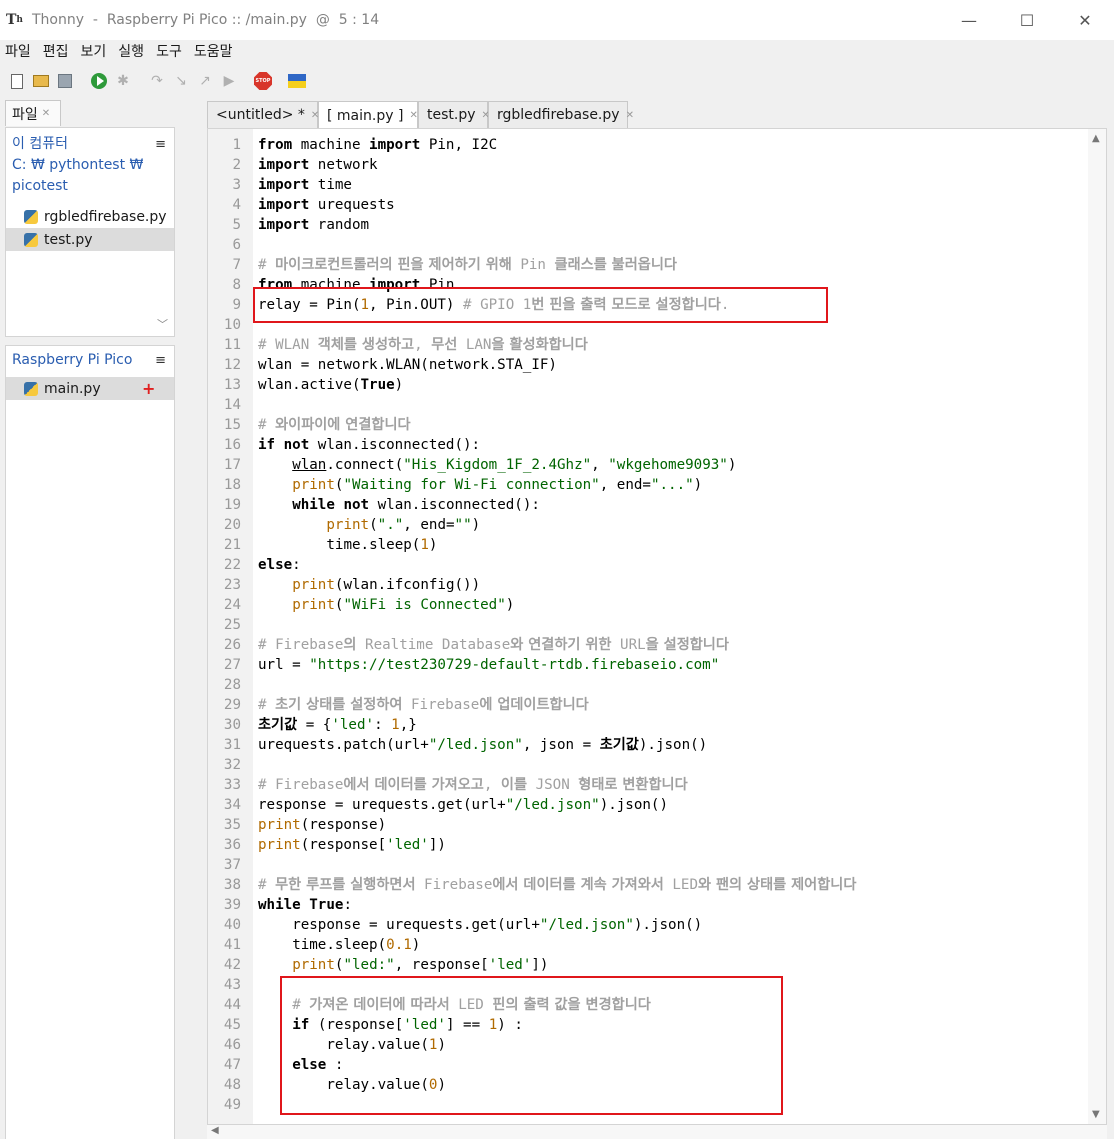  What do you see at coordinates (169, 51) in the screenshot?
I see `menu-tools: 도구` at bounding box center [169, 51].